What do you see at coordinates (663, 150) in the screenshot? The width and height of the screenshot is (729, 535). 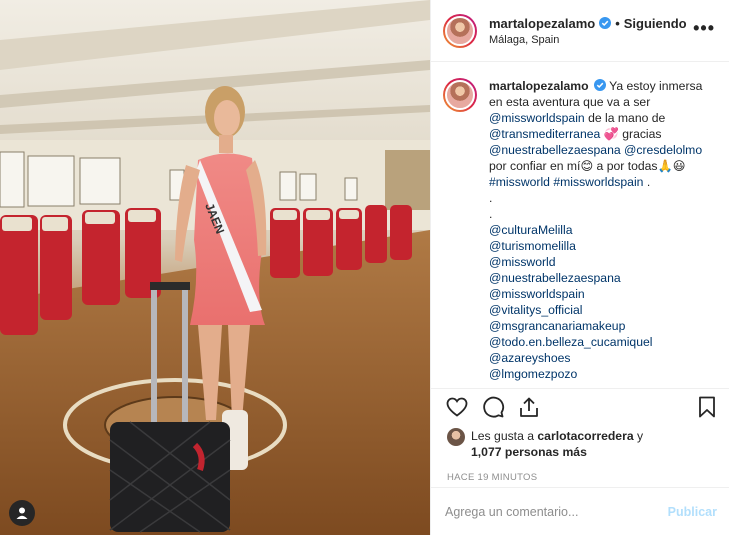 I see `mention-link: @cresdelolmo` at bounding box center [663, 150].